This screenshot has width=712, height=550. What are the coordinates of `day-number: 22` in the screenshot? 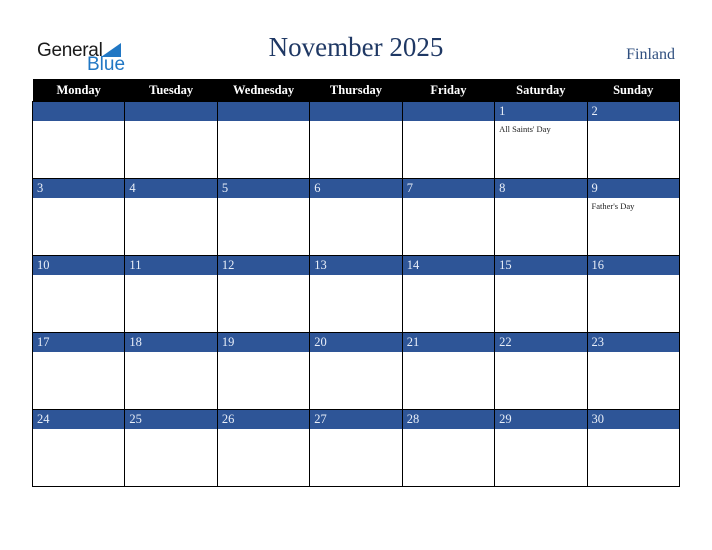 It's located at (541, 342).